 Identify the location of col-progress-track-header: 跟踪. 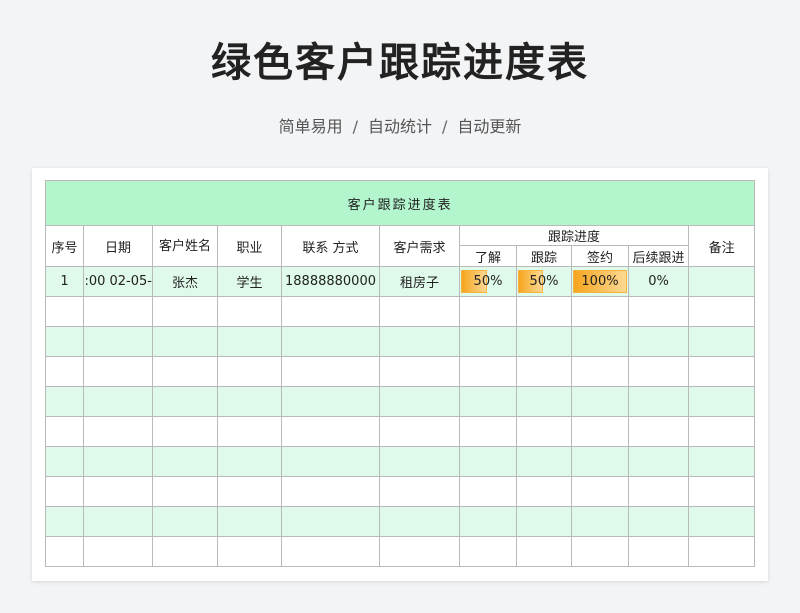
(544, 256).